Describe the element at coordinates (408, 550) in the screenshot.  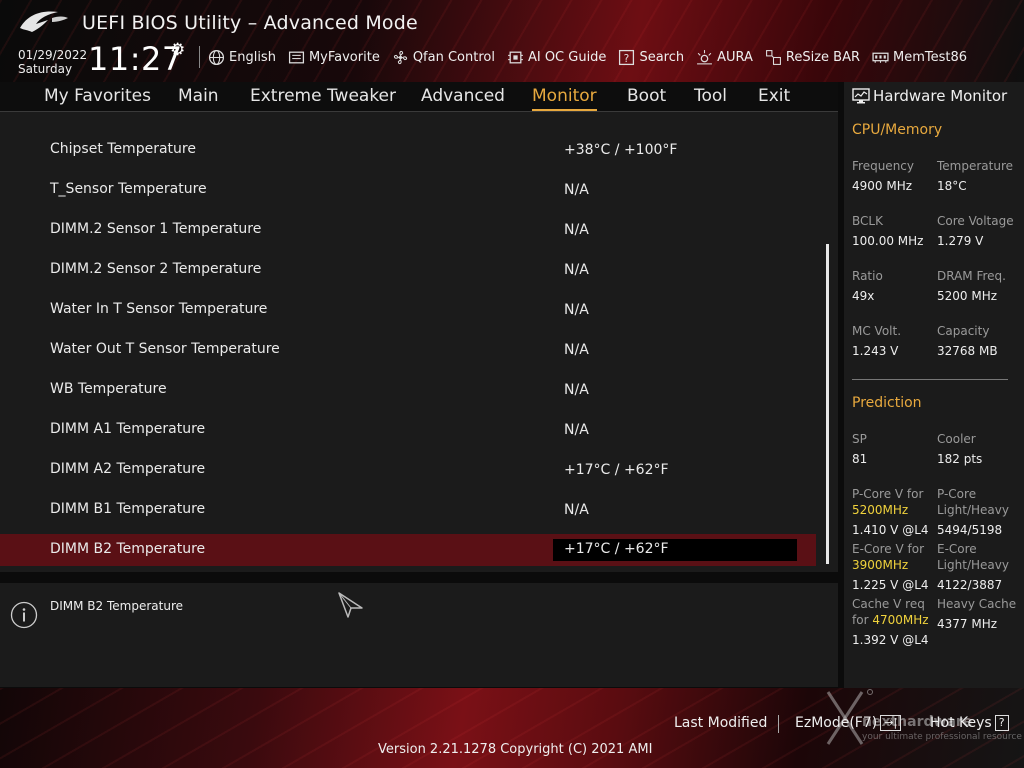
I see `list-item-dimm-b2-temperature: DIMM B2 Temperature +17°C / +62°F` at that location.